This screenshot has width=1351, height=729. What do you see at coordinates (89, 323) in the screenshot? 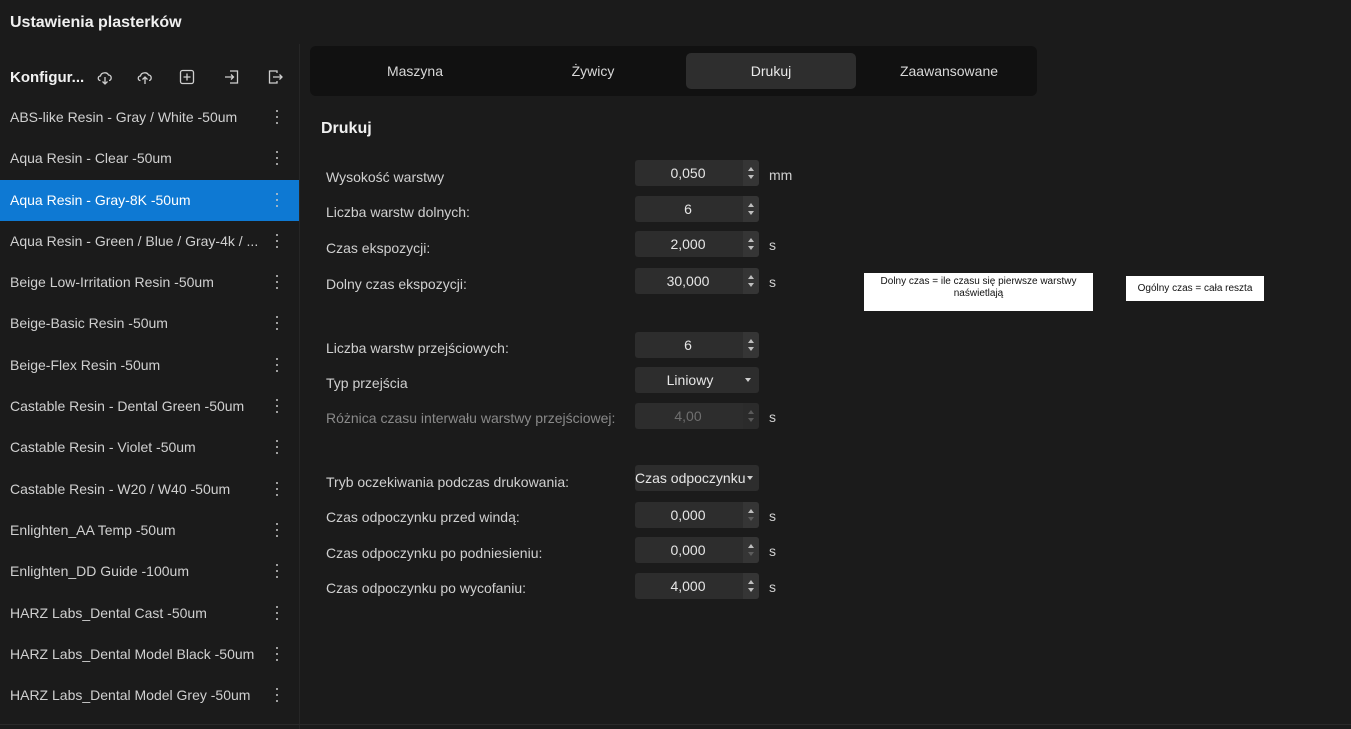
I see `list-item-label: Beige-Basic Resin -50um` at bounding box center [89, 323].